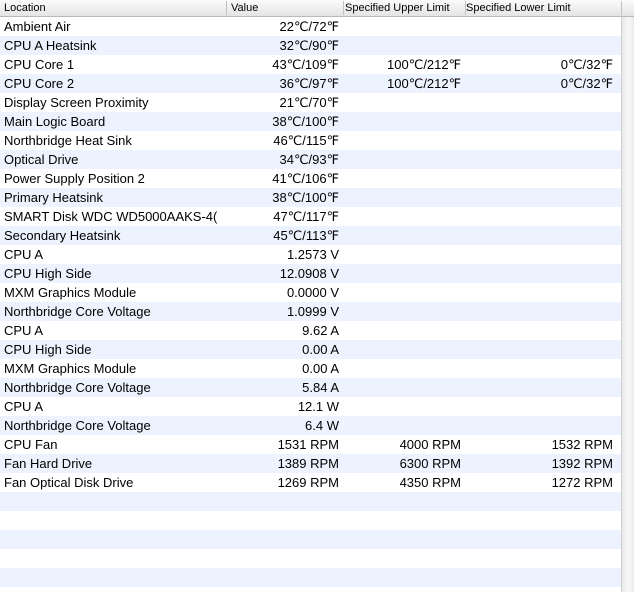 The height and width of the screenshot is (592, 634). Describe the element at coordinates (320, 330) in the screenshot. I see `value-cell: 9.62 A` at that location.